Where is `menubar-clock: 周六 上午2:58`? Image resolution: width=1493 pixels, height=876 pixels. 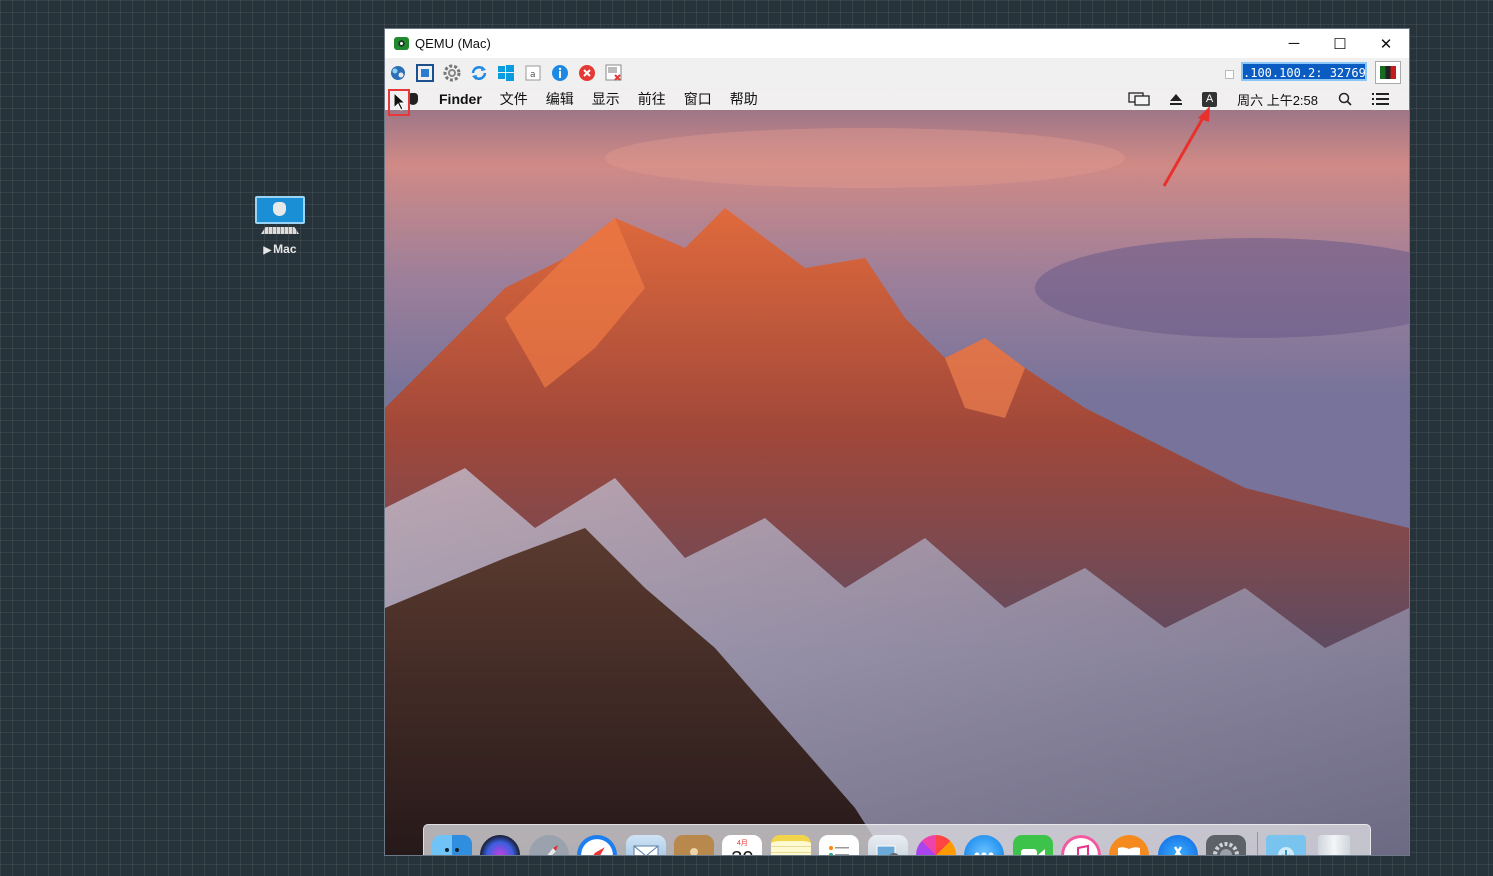 menubar-clock: 周六 上午2:58 is located at coordinates (1277, 99).